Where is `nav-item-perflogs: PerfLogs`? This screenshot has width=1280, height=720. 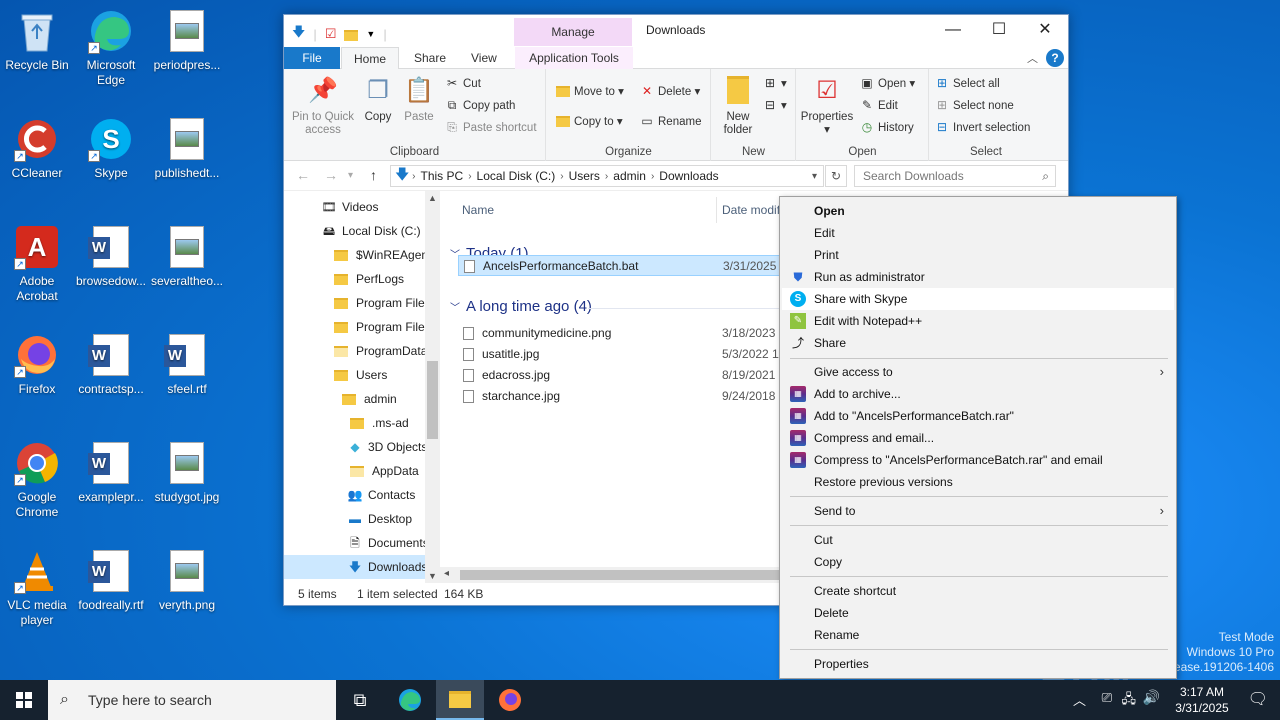 nav-item-perflogs: PerfLogs is located at coordinates (369, 279).